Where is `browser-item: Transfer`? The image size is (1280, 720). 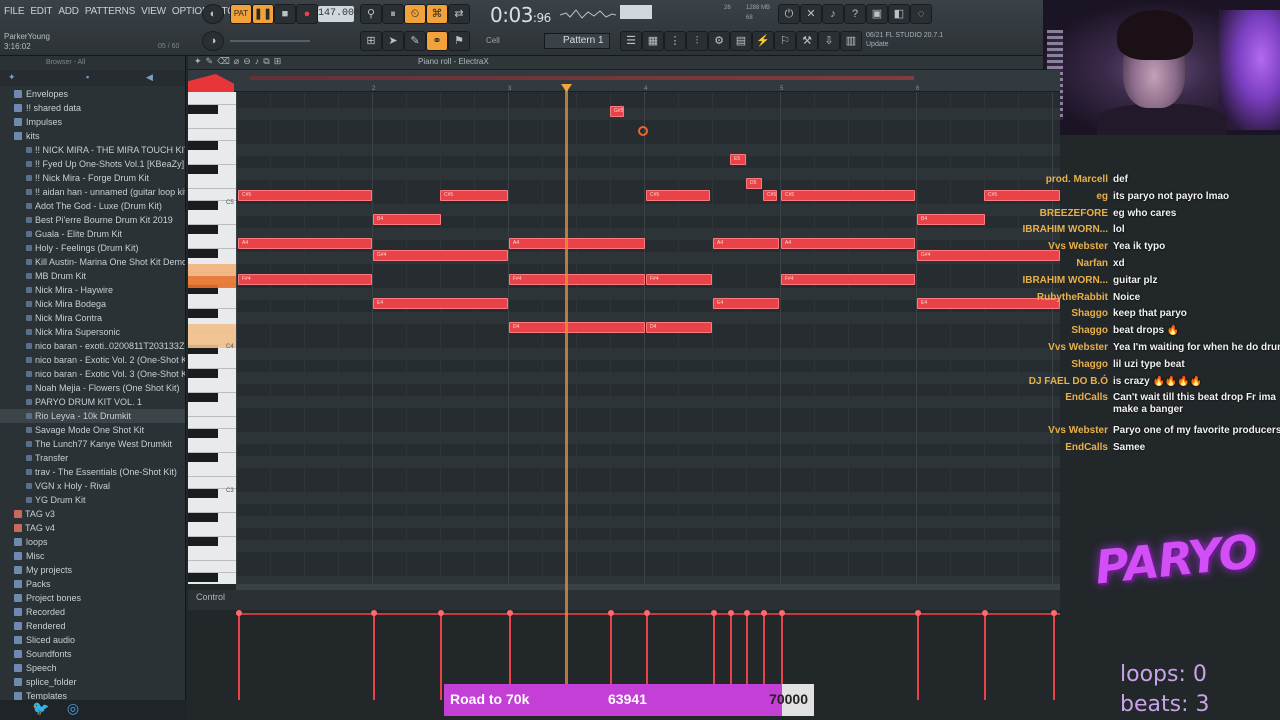 browser-item: Transfer is located at coordinates (92, 458).